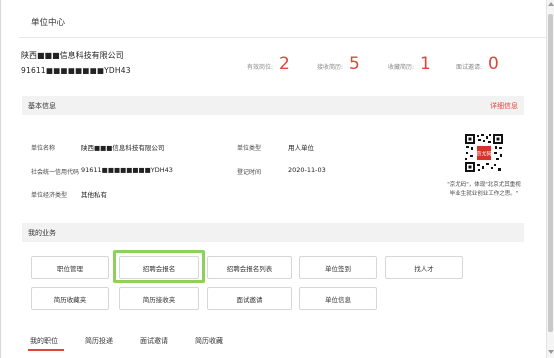 Image resolution: width=554 pixels, height=358 pixels. Describe the element at coordinates (551, 4) in the screenshot. I see `scroll-up-arrow-icon` at that location.